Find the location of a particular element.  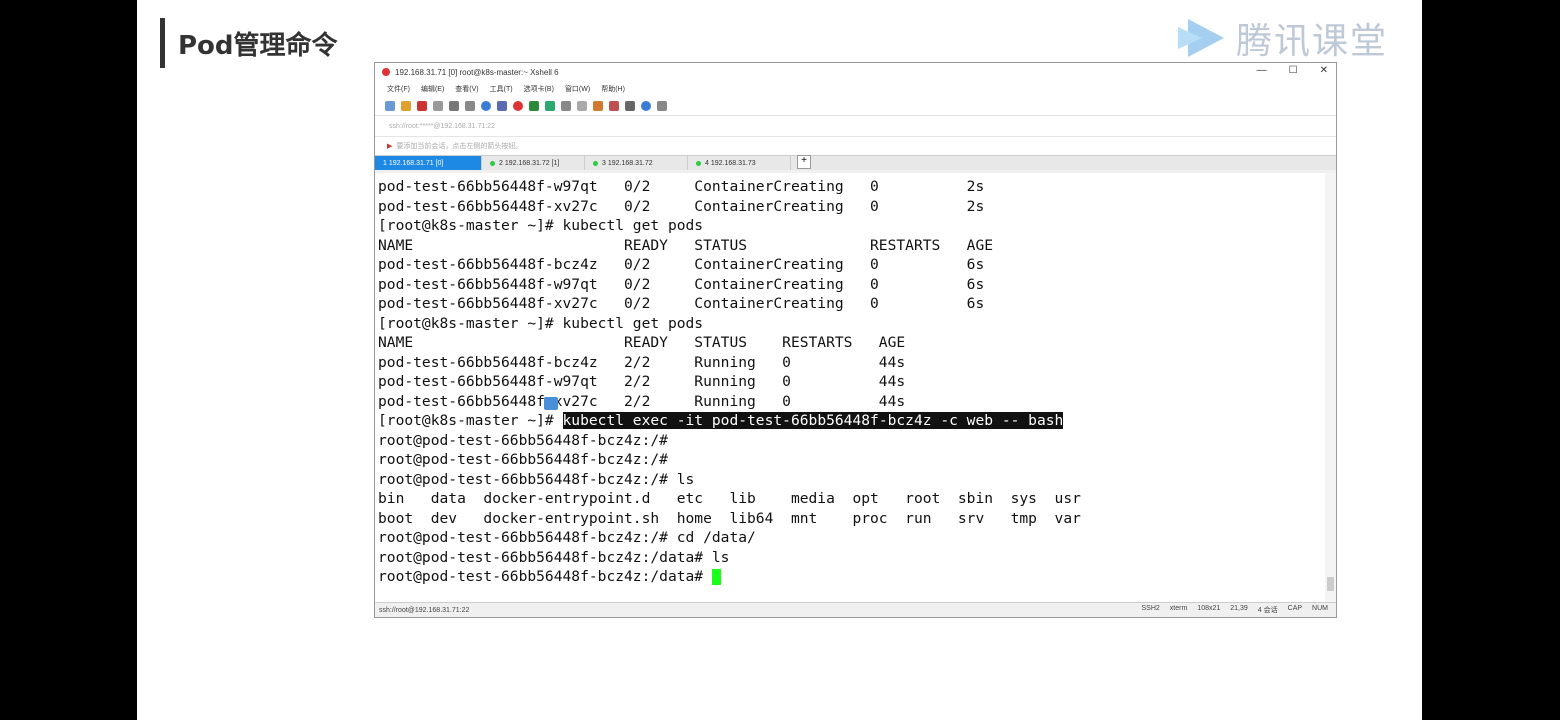

menu-view: 查看(V) is located at coordinates (466, 89).